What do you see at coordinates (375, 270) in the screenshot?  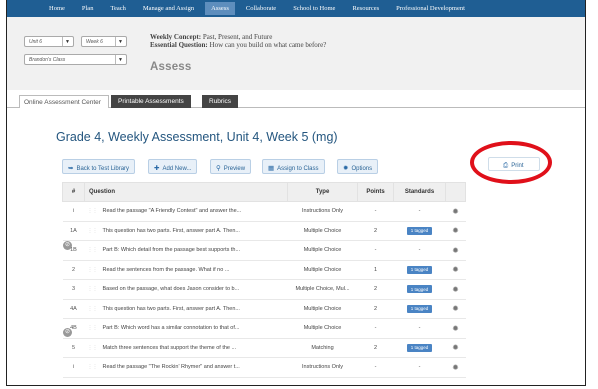 I see `question-points: 1` at bounding box center [375, 270].